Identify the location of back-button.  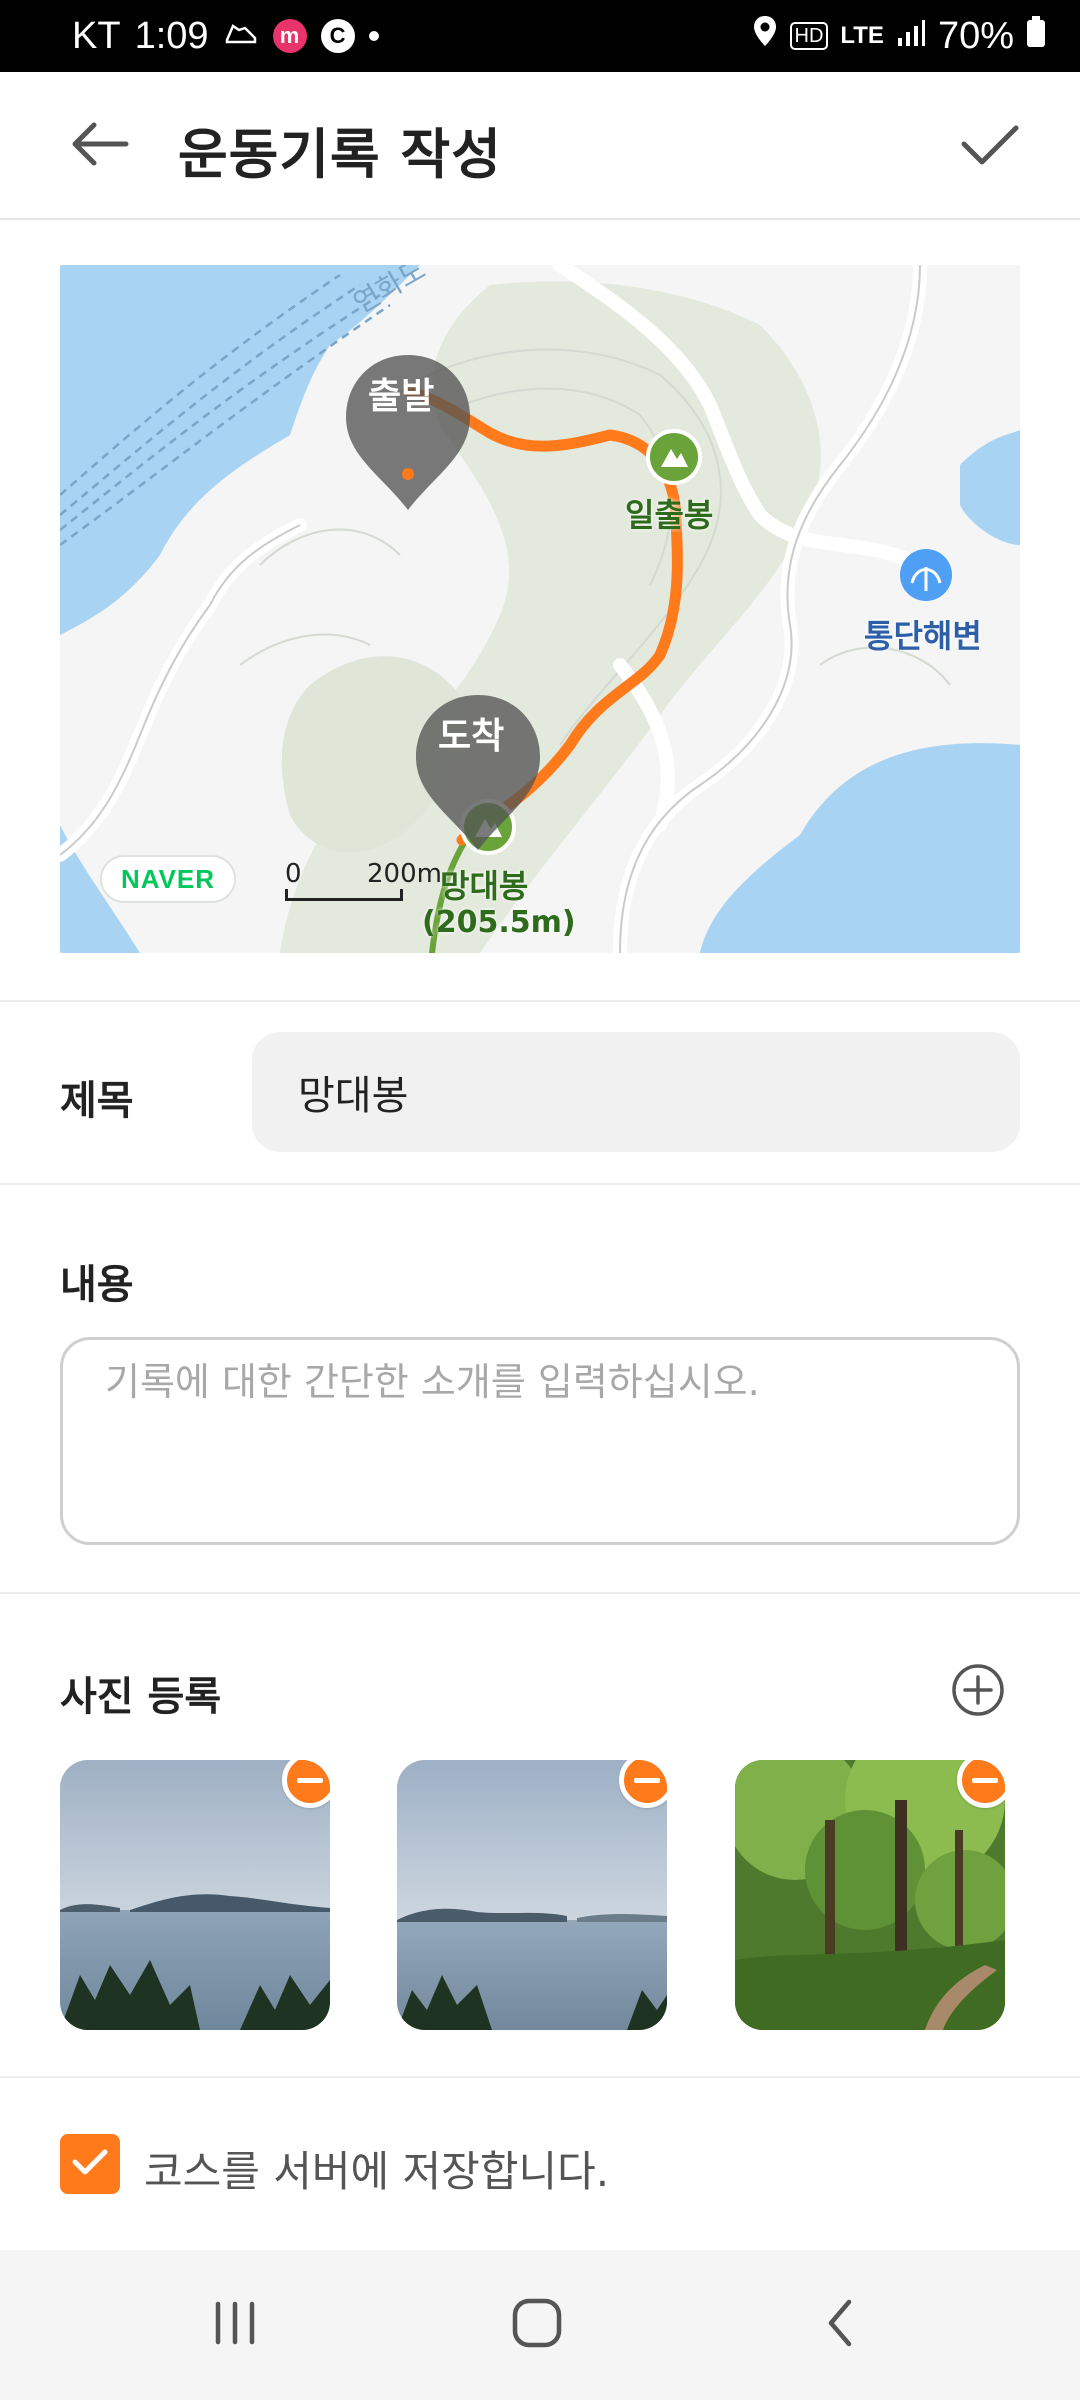
(100, 146).